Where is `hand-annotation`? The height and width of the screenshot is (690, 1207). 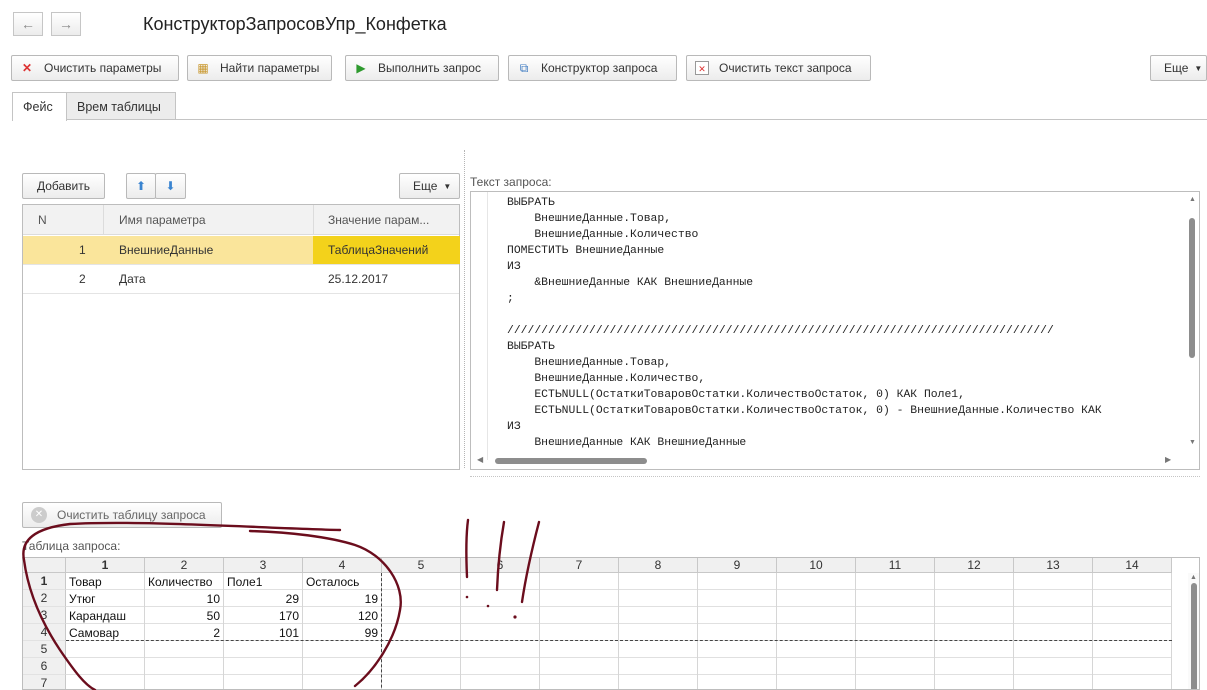
hand-annotation is located at coordinates (281, 604).